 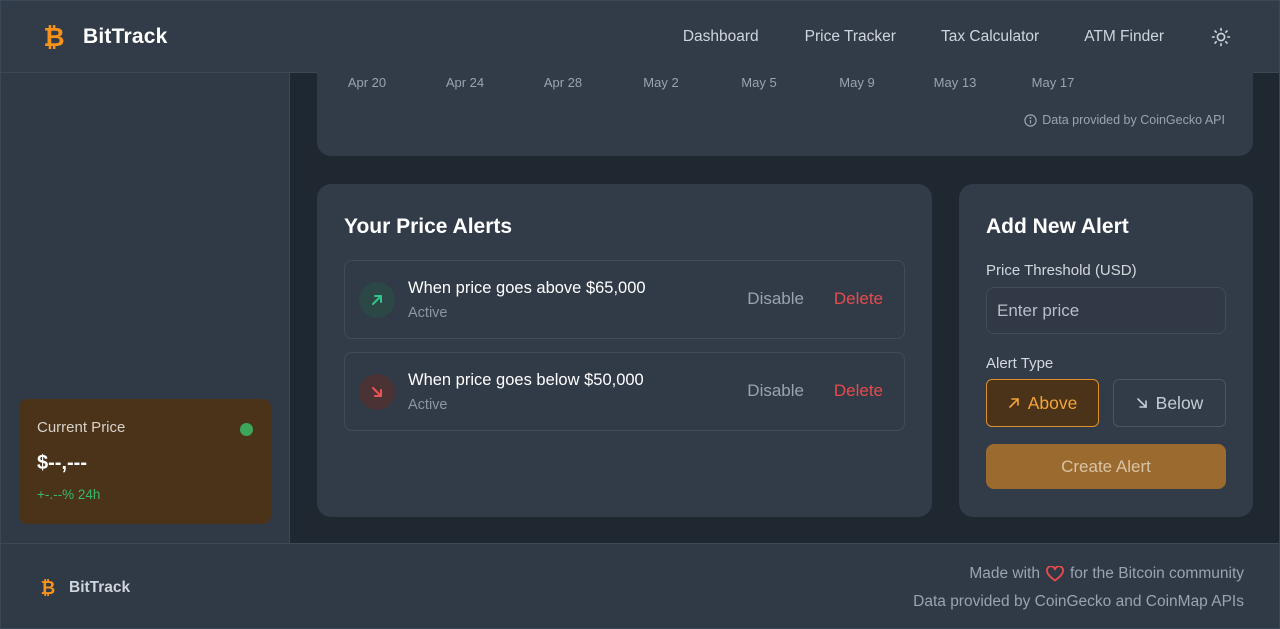 I want to click on x-tick-label: May 2, so click(x=661, y=82).